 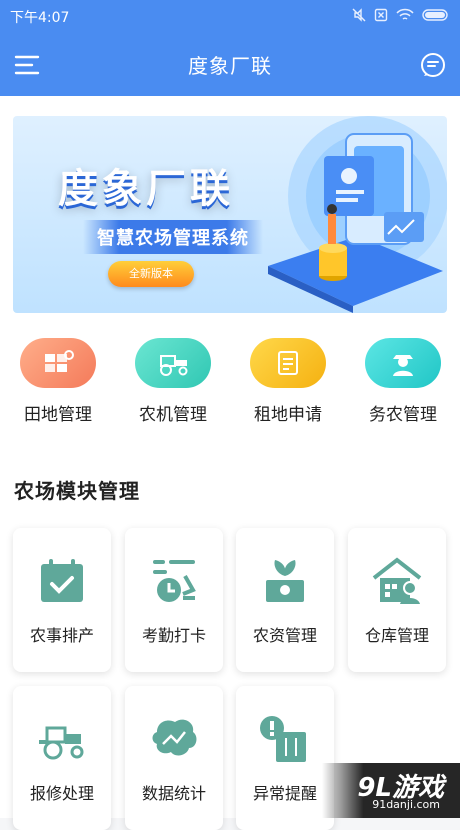 What do you see at coordinates (403, 415) in the screenshot?
I see `quick-item-label: 务农管理` at bounding box center [403, 415].